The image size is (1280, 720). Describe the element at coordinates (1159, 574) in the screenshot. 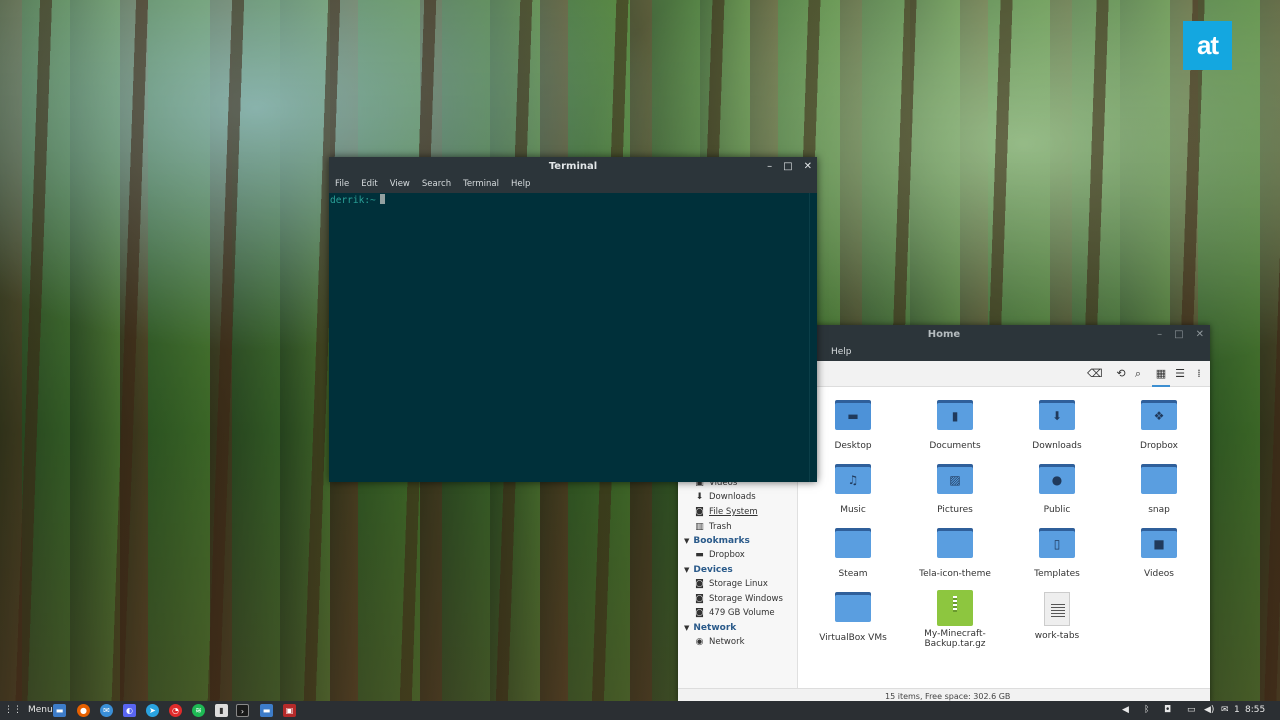

I see `file-label: Videos` at that location.